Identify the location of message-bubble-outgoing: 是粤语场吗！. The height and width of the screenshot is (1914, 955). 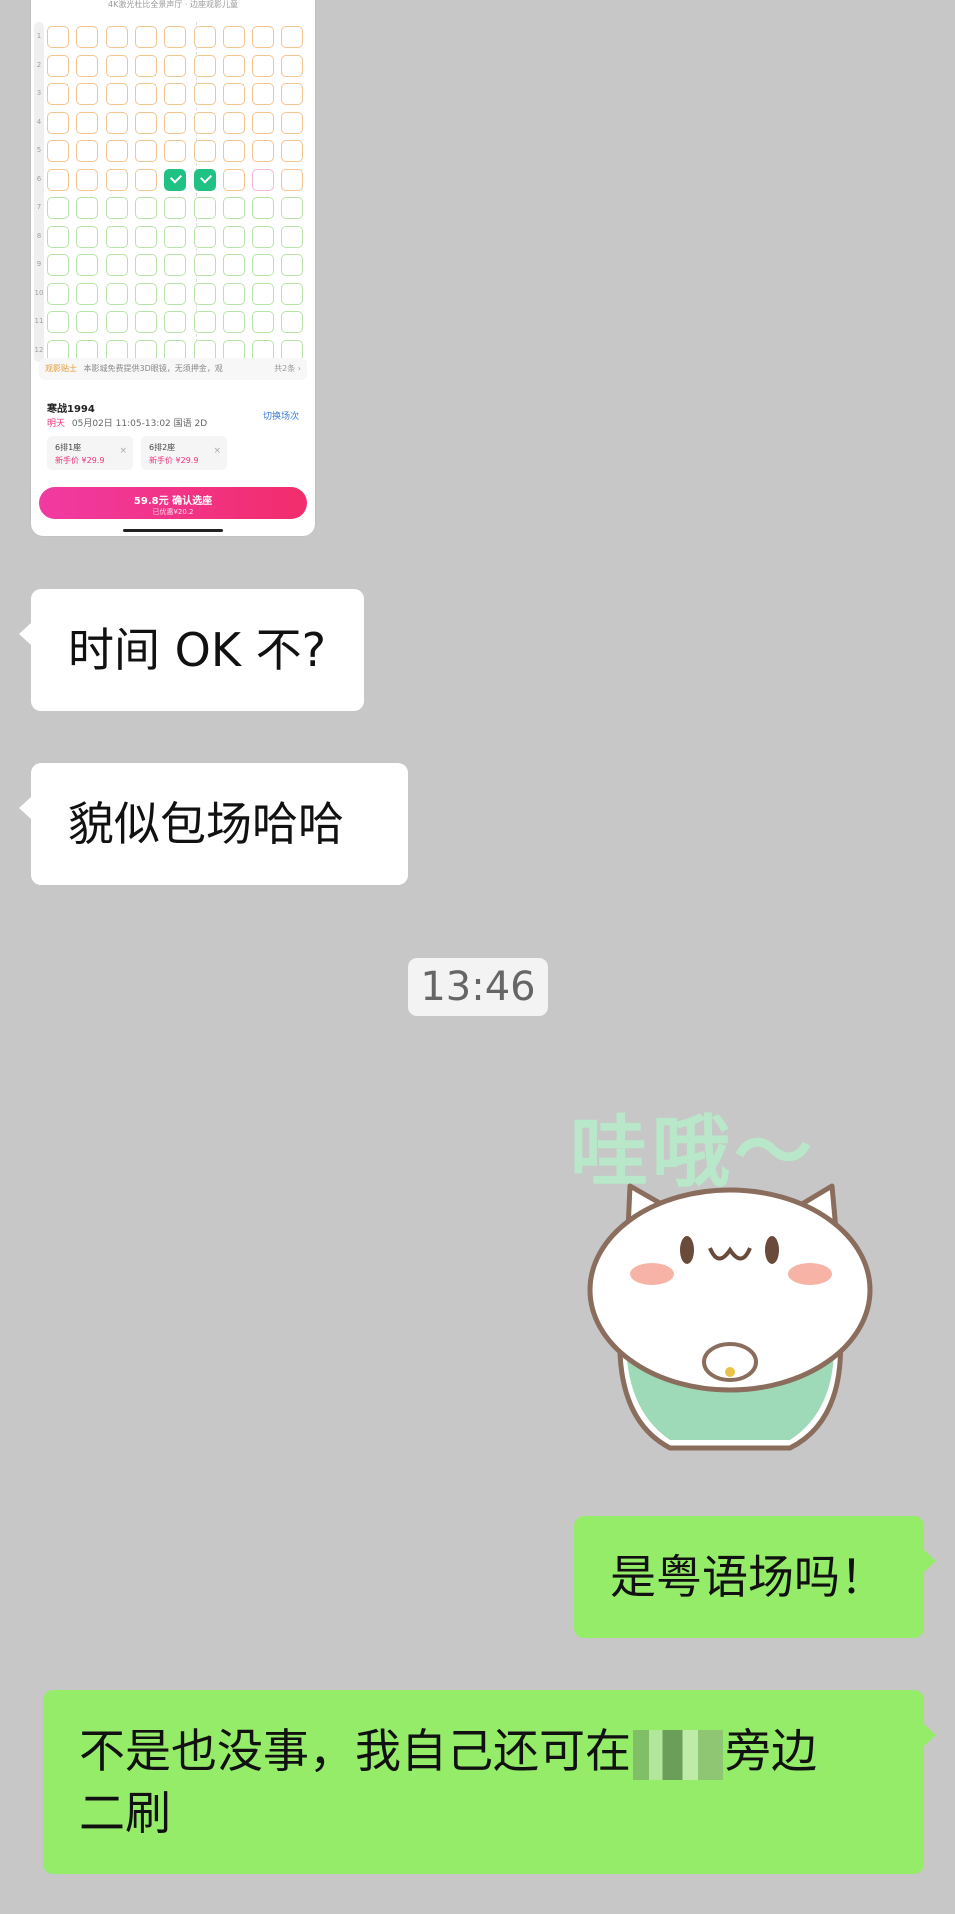
(755, 1577).